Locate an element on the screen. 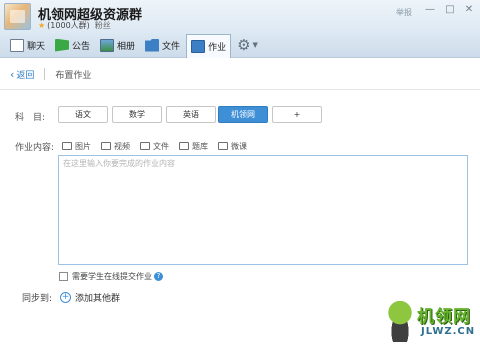 Image resolution: width=480 pixels, height=347 pixels. question-bank-icon is located at coordinates (184, 146).